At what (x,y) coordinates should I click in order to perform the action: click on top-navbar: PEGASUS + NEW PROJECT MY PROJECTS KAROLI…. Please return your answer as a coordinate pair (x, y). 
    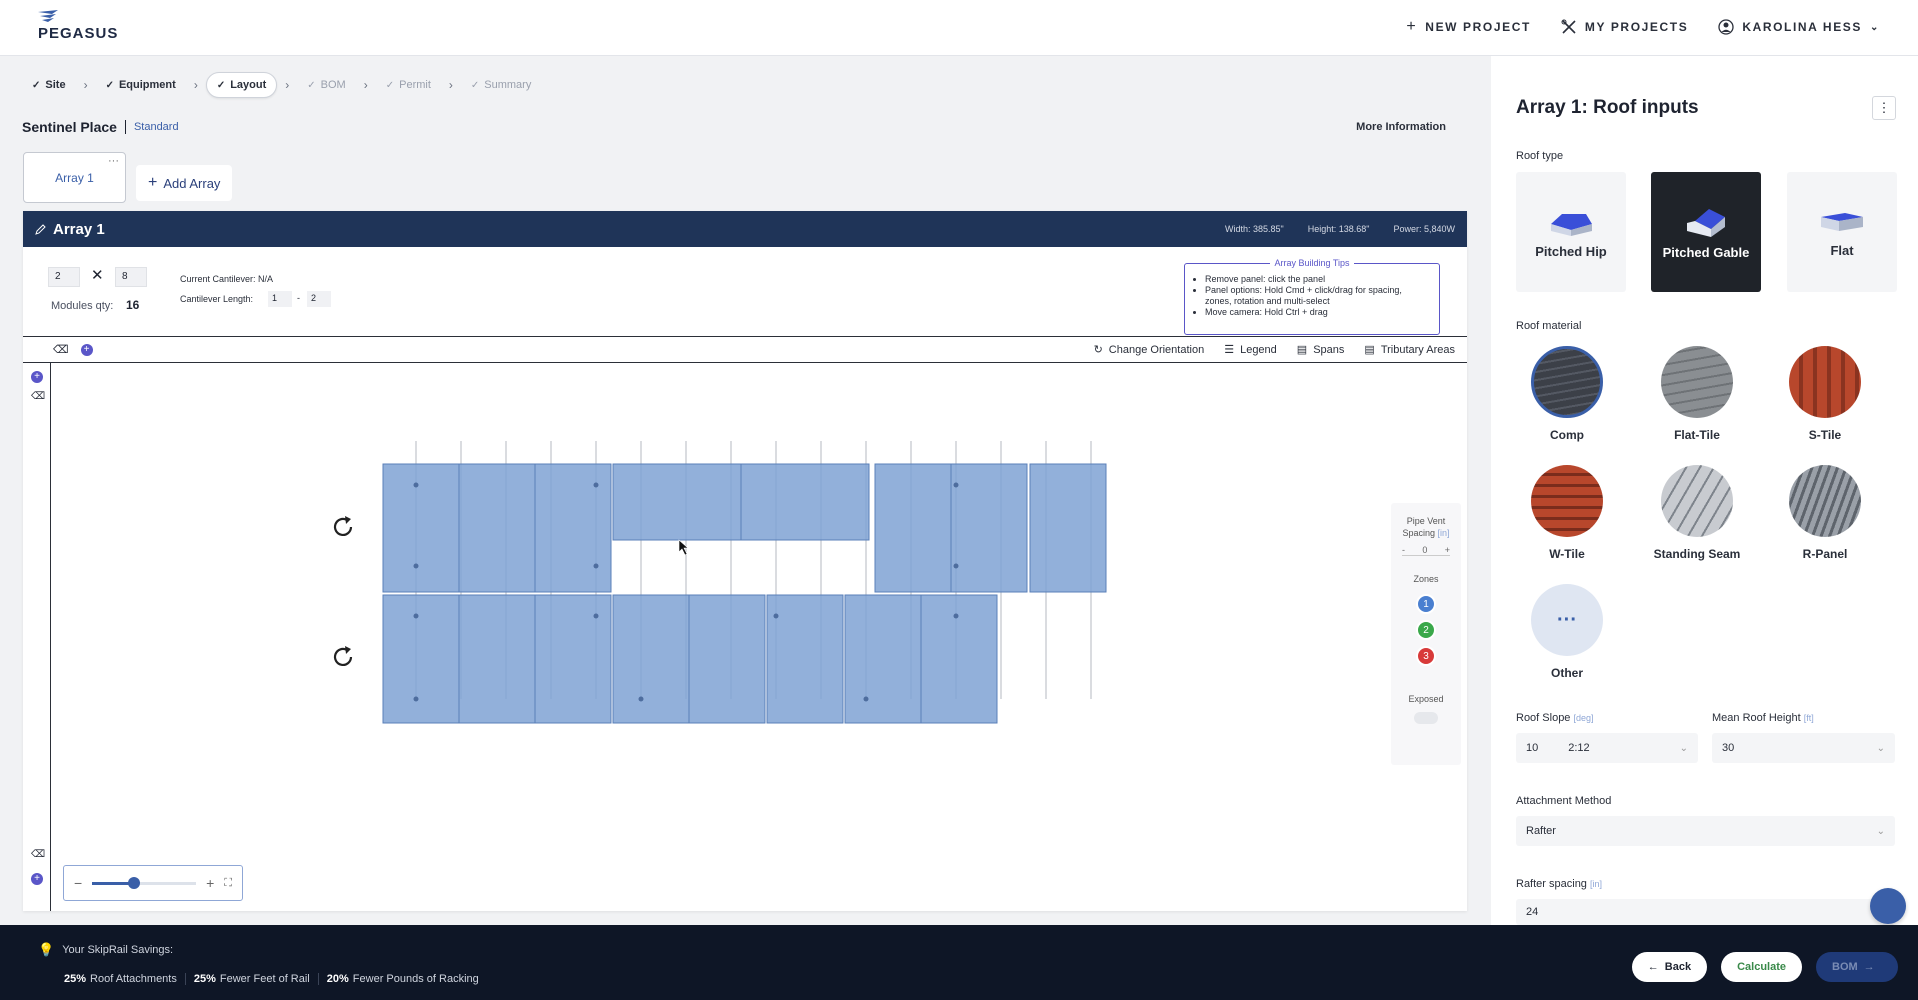
    Looking at the image, I should click on (959, 28).